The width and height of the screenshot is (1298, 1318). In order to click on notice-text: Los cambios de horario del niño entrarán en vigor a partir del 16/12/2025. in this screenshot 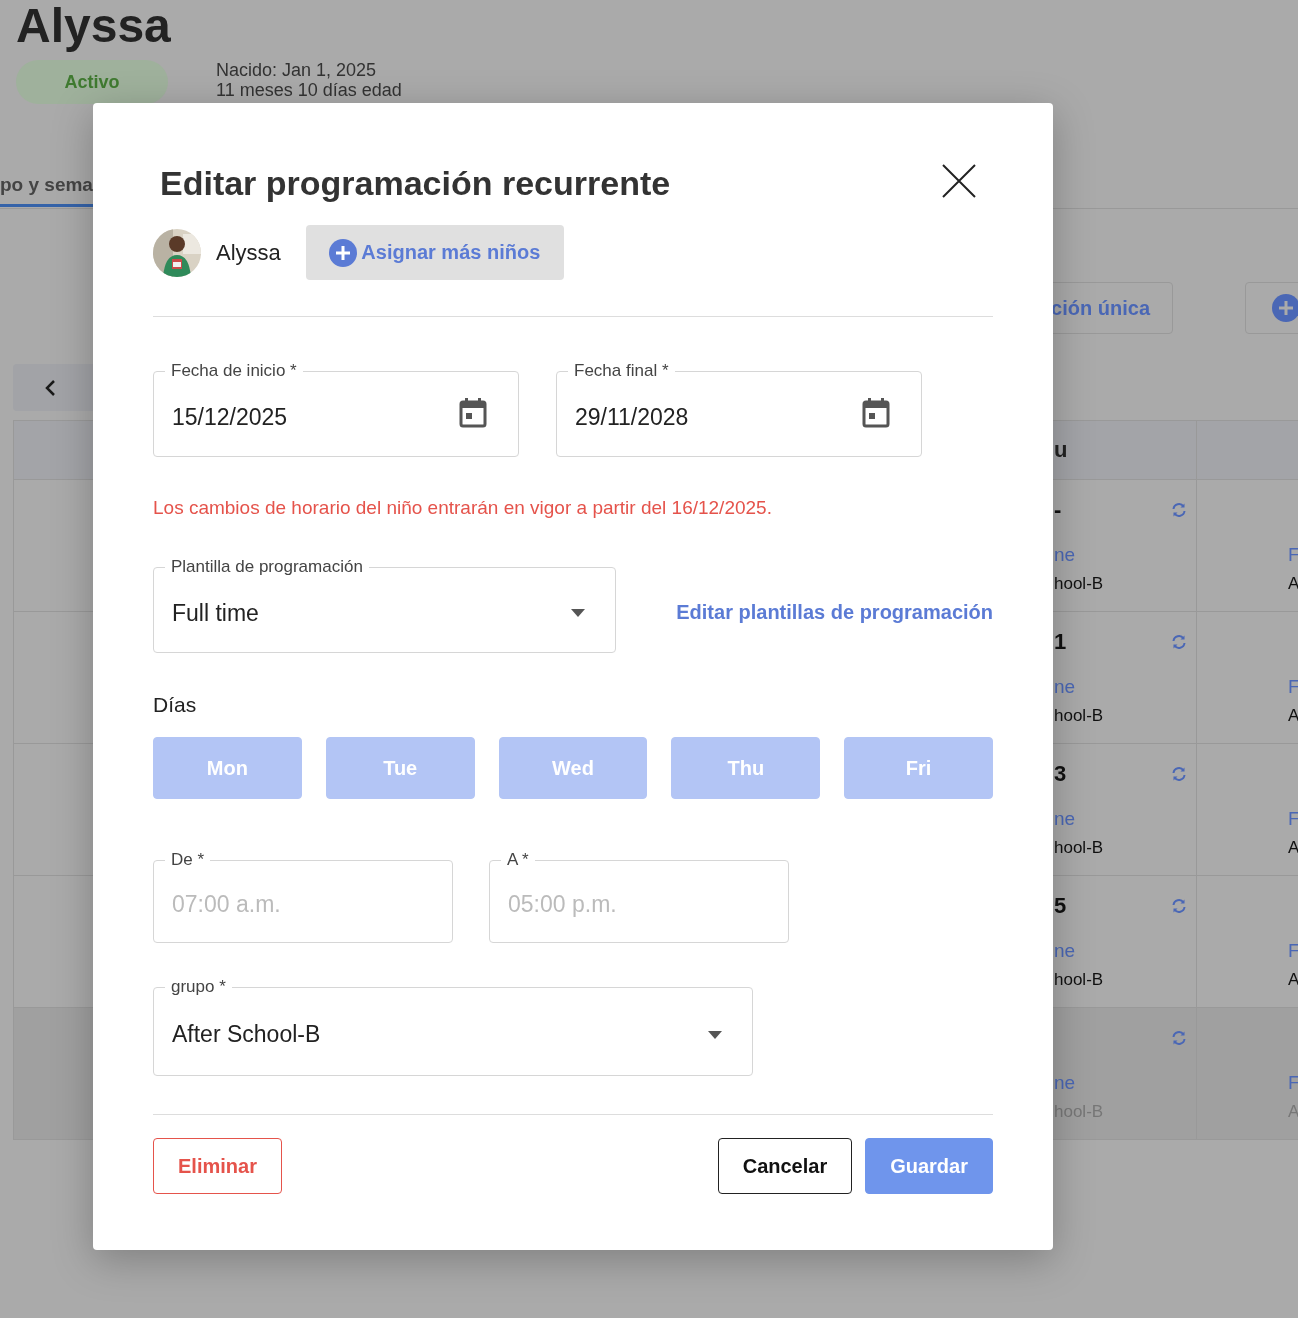, I will do `click(463, 508)`.